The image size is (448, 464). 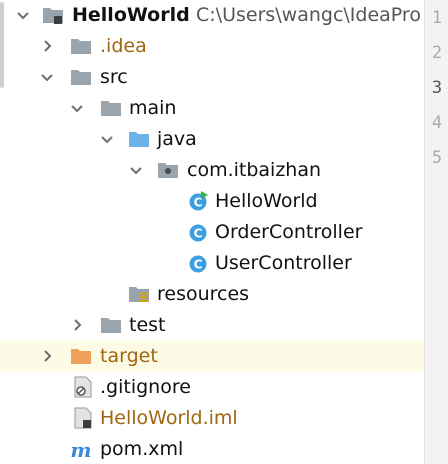 What do you see at coordinates (212, 201) in the screenshot?
I see `tree-row-class-helloworld: C HelloWorld` at bounding box center [212, 201].